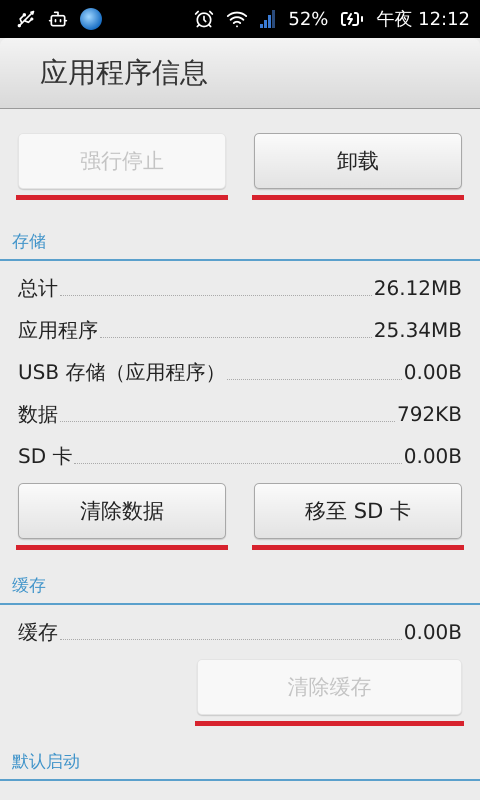 This screenshot has height=800, width=480. I want to click on section-title: 存储, so click(29, 242).